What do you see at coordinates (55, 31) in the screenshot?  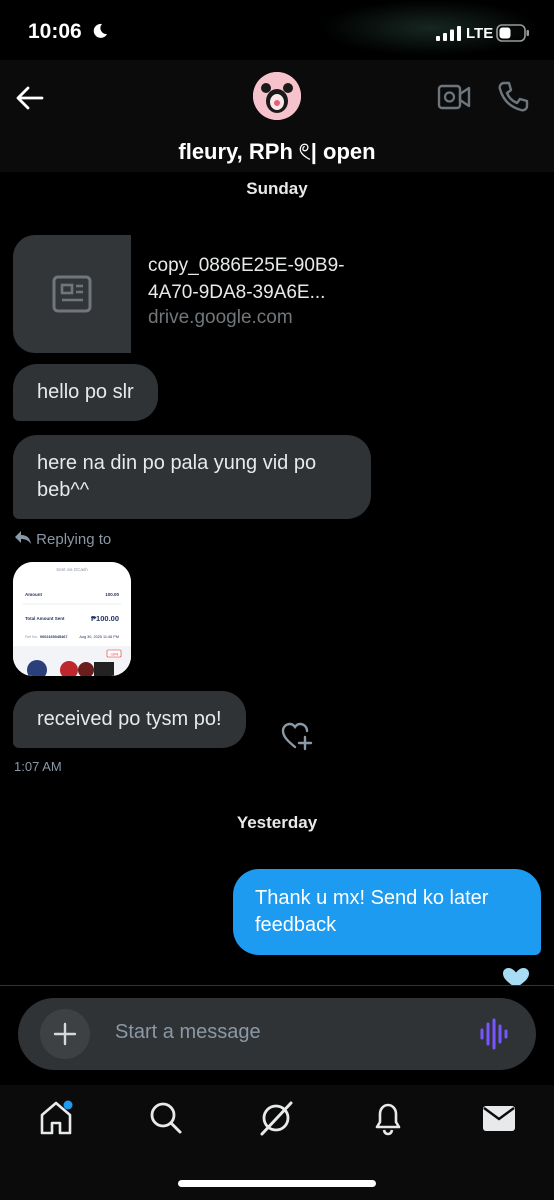 I see `status-time: 10:06` at bounding box center [55, 31].